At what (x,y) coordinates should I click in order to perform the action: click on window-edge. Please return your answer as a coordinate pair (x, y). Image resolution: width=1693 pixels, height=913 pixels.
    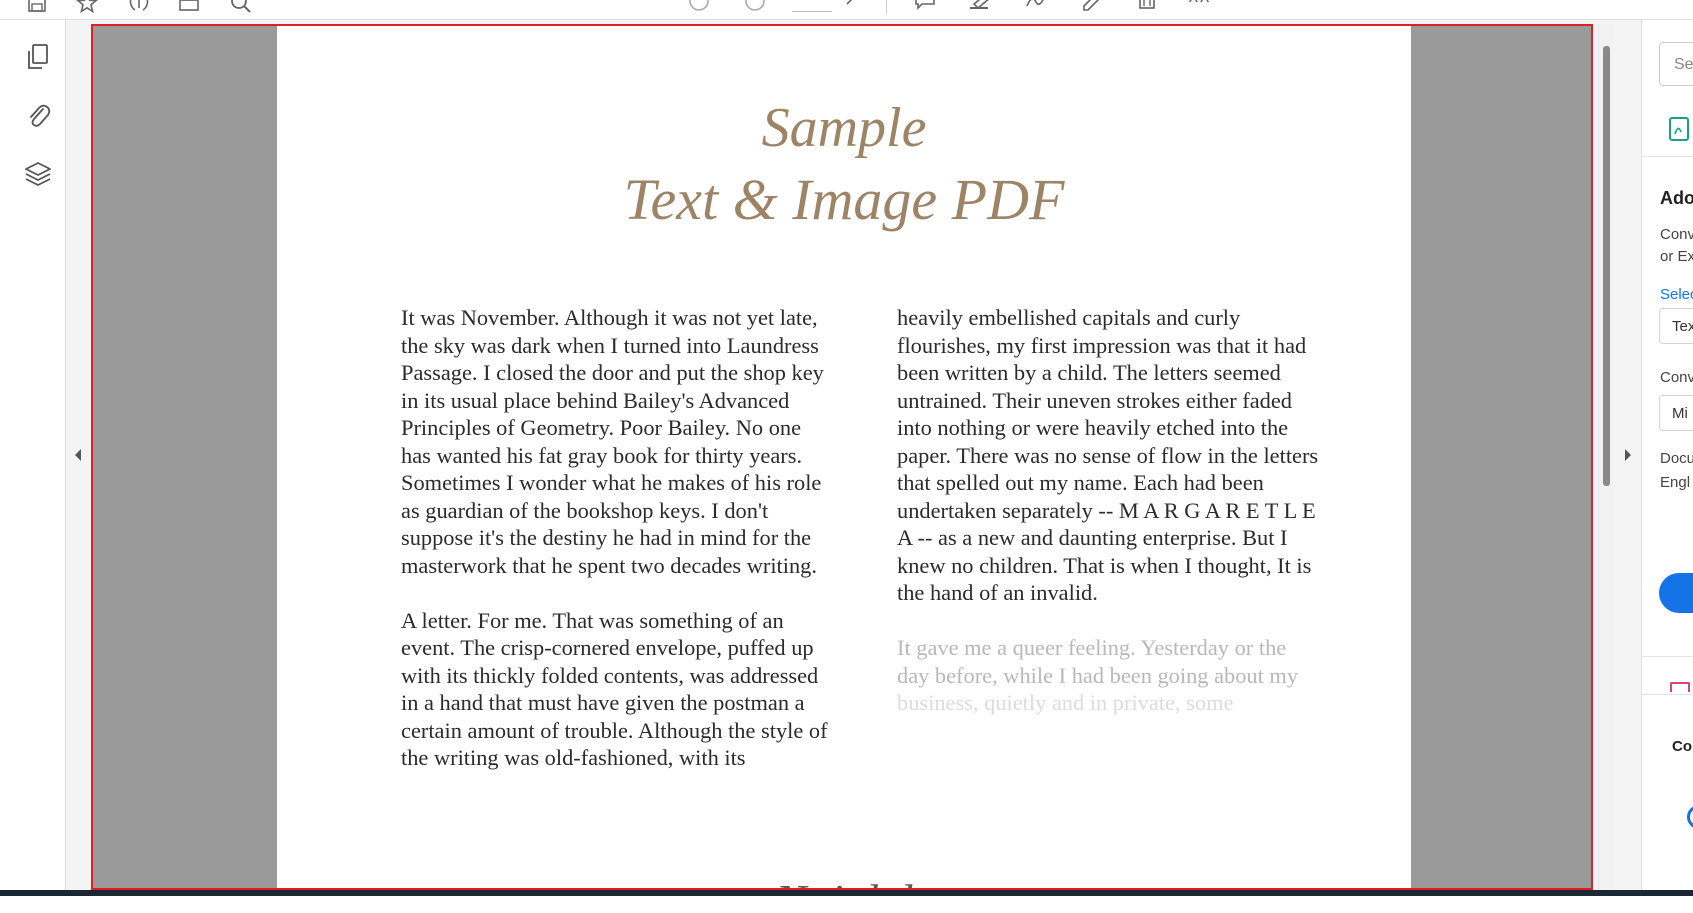
    Looking at the image, I should click on (4, 458).